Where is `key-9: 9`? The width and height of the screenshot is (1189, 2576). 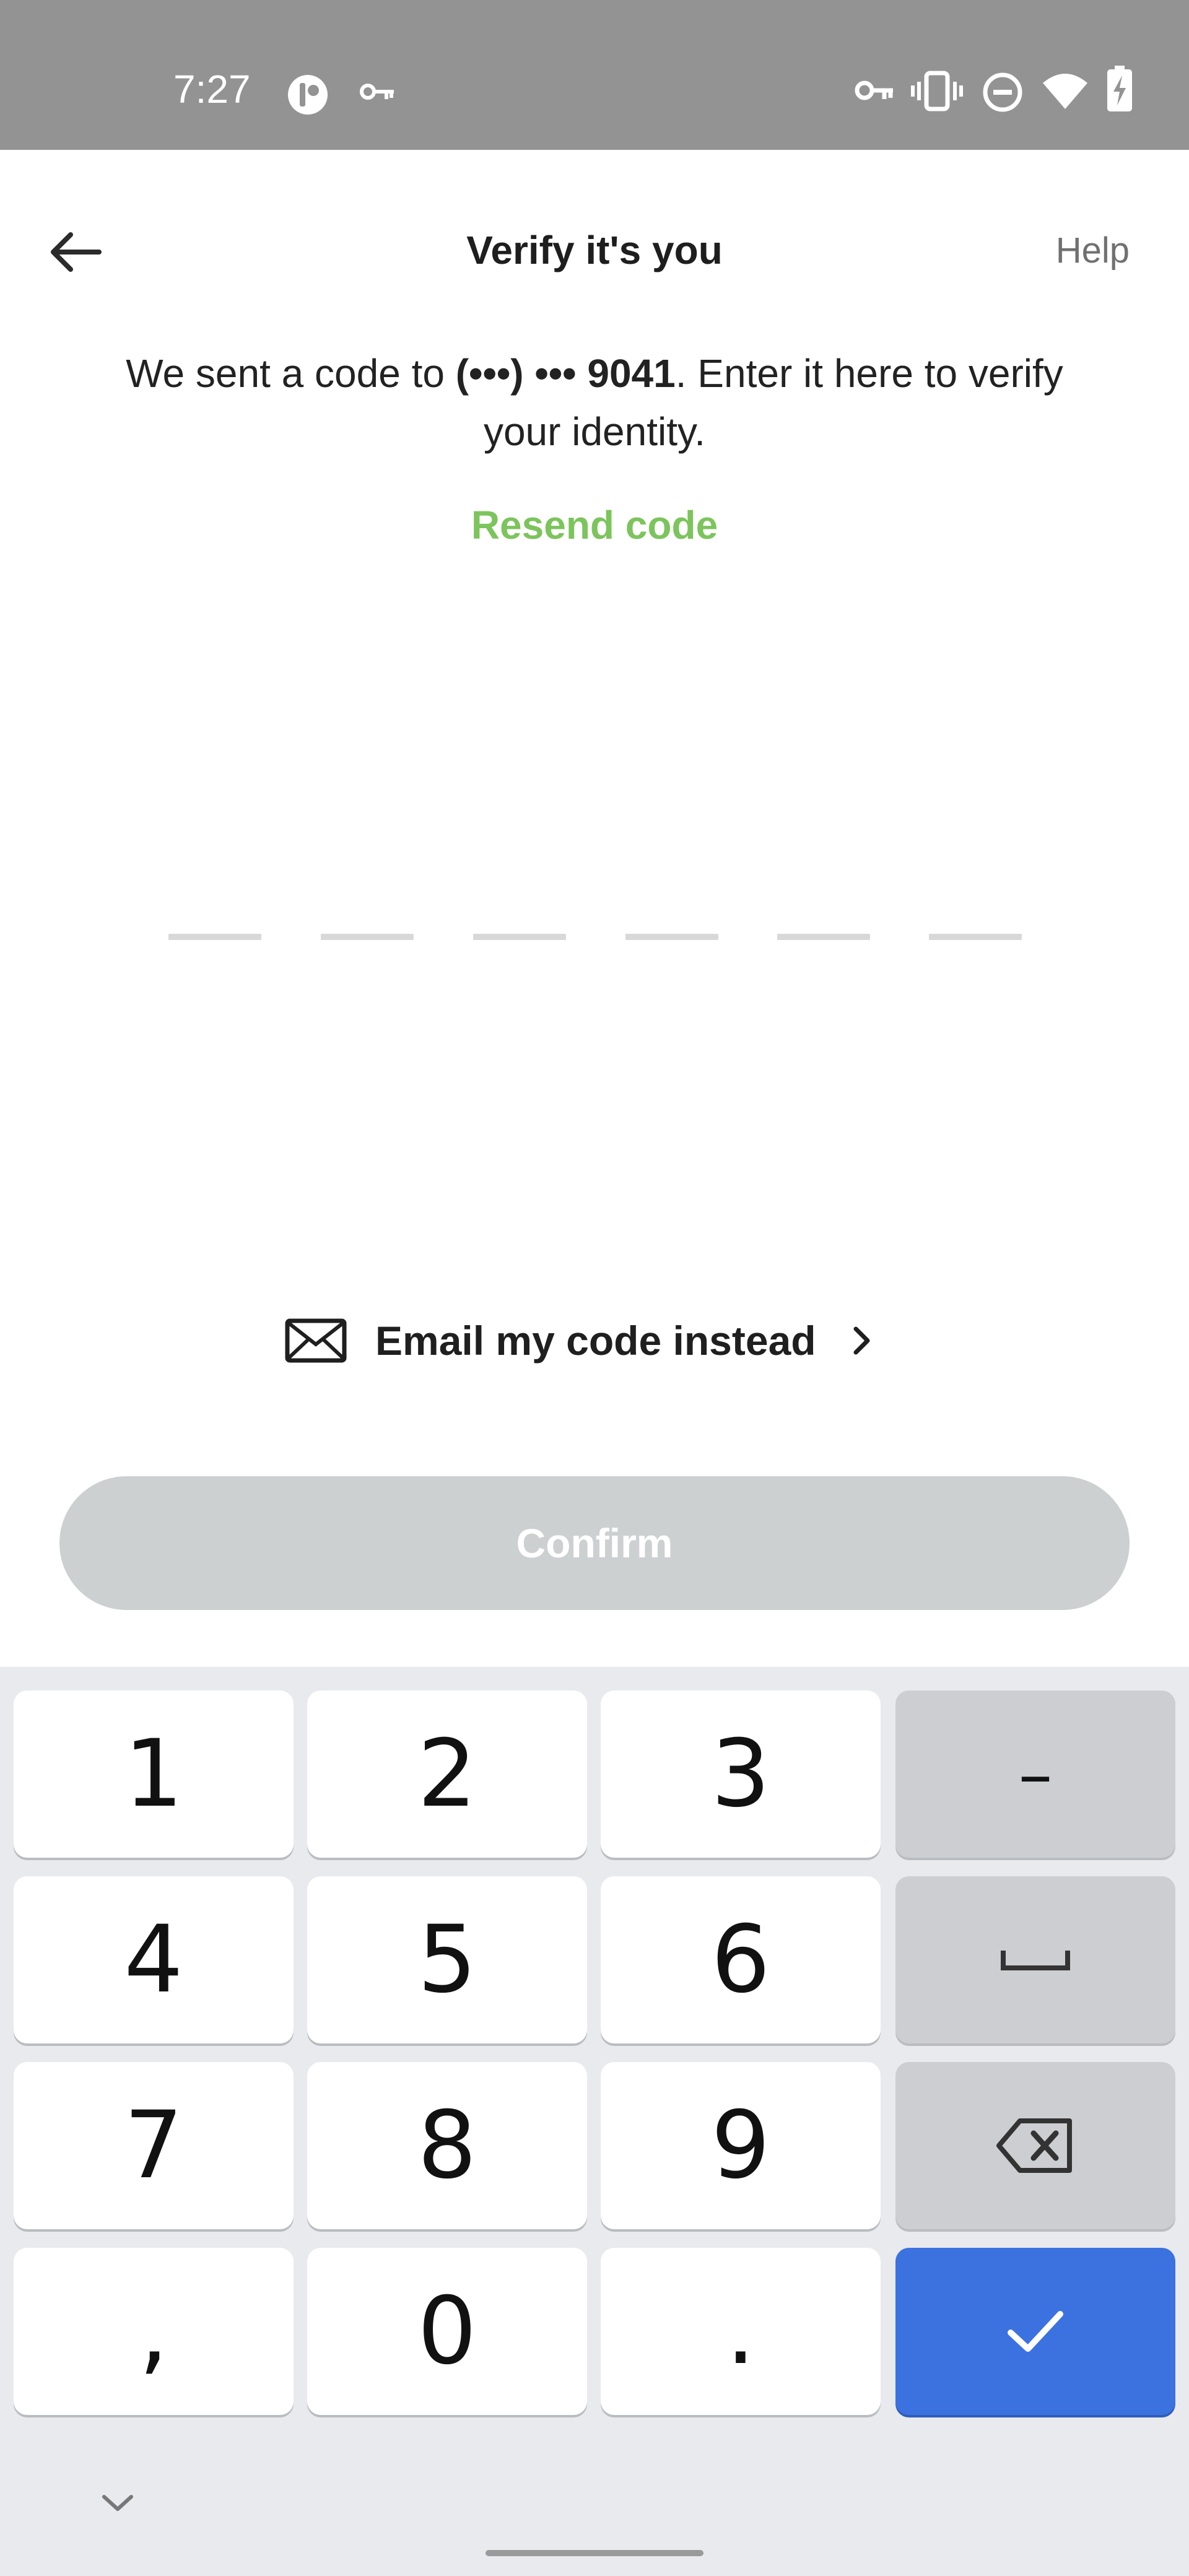
key-9: 9 is located at coordinates (741, 2145).